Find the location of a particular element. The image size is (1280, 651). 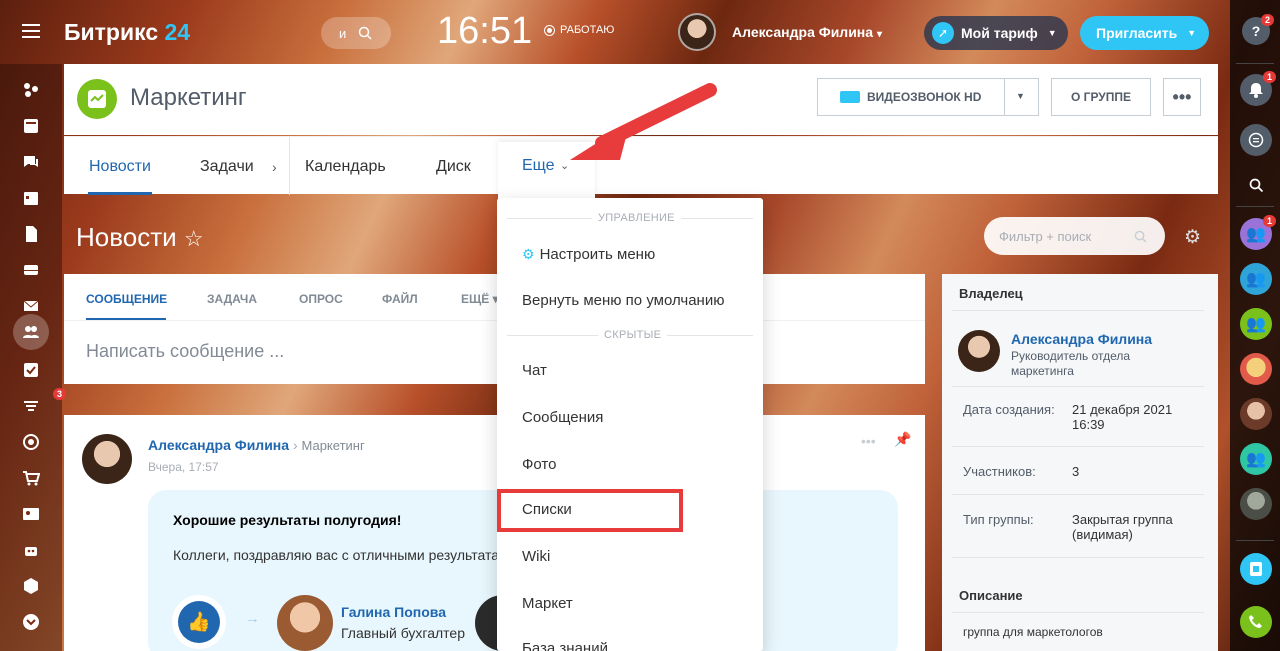

composer-tab-more: ЕЩЁ ▾ is located at coordinates (480, 299).